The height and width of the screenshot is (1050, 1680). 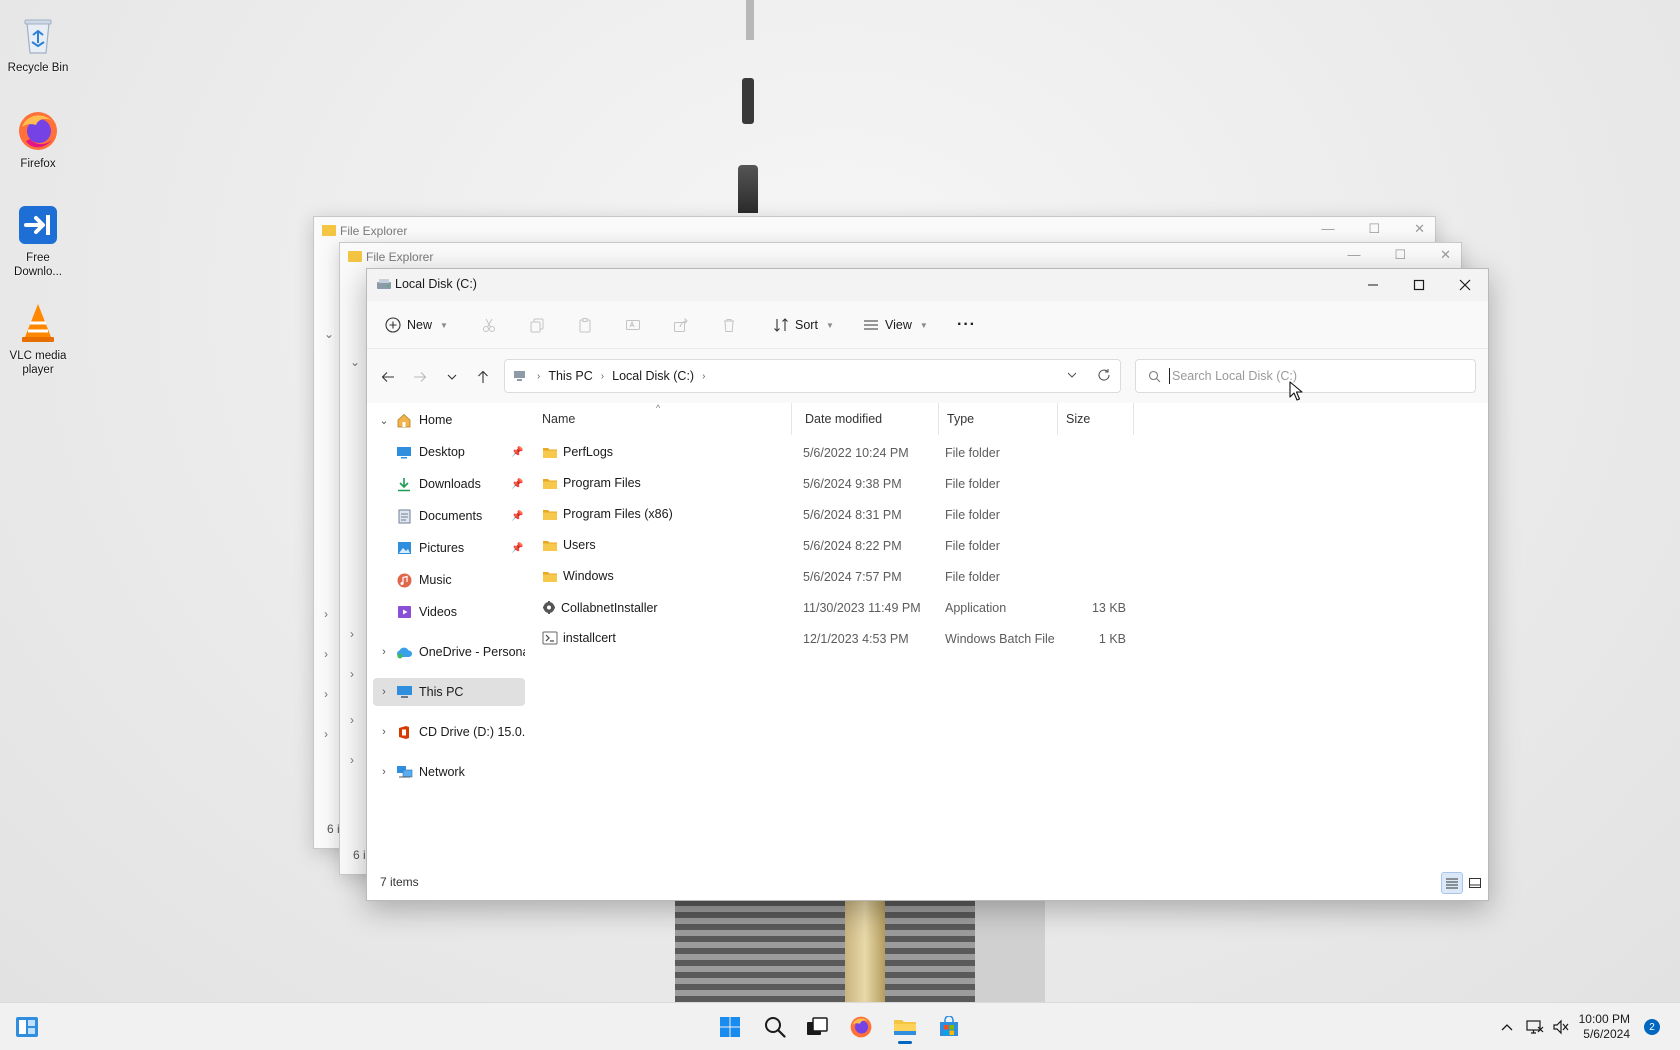 I want to click on home-icon, so click(x=404, y=420).